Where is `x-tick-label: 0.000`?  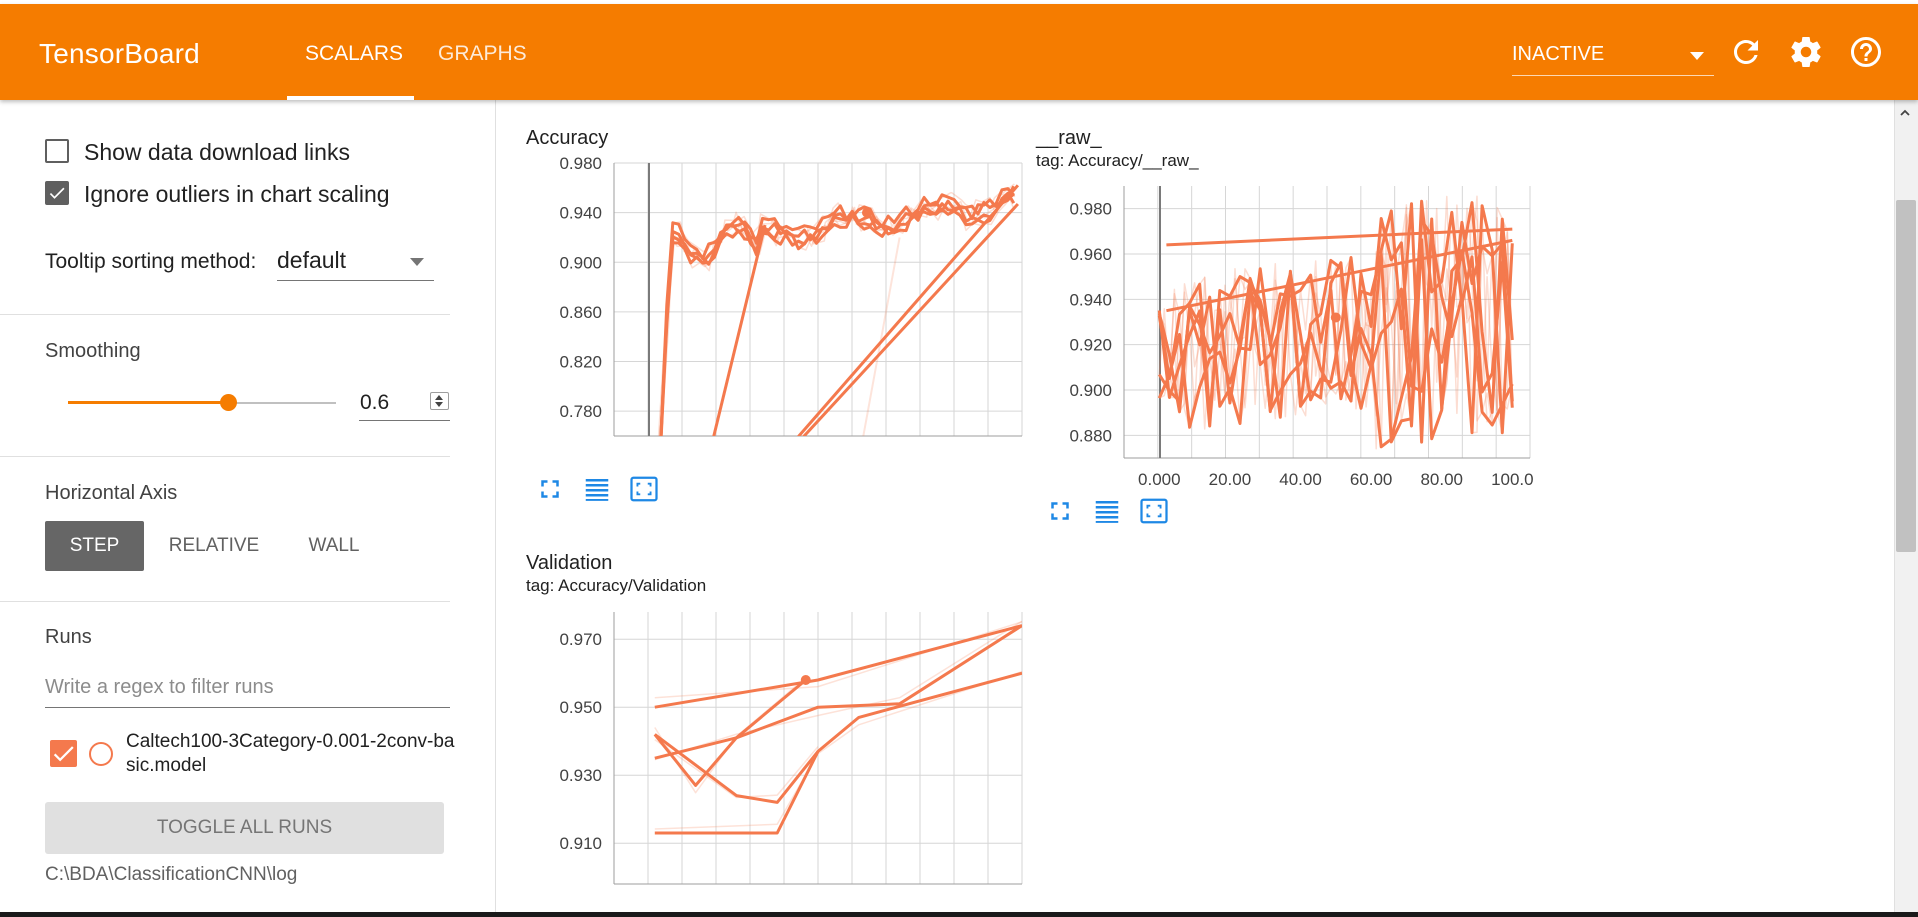
x-tick-label: 0.000 is located at coordinates (1159, 479).